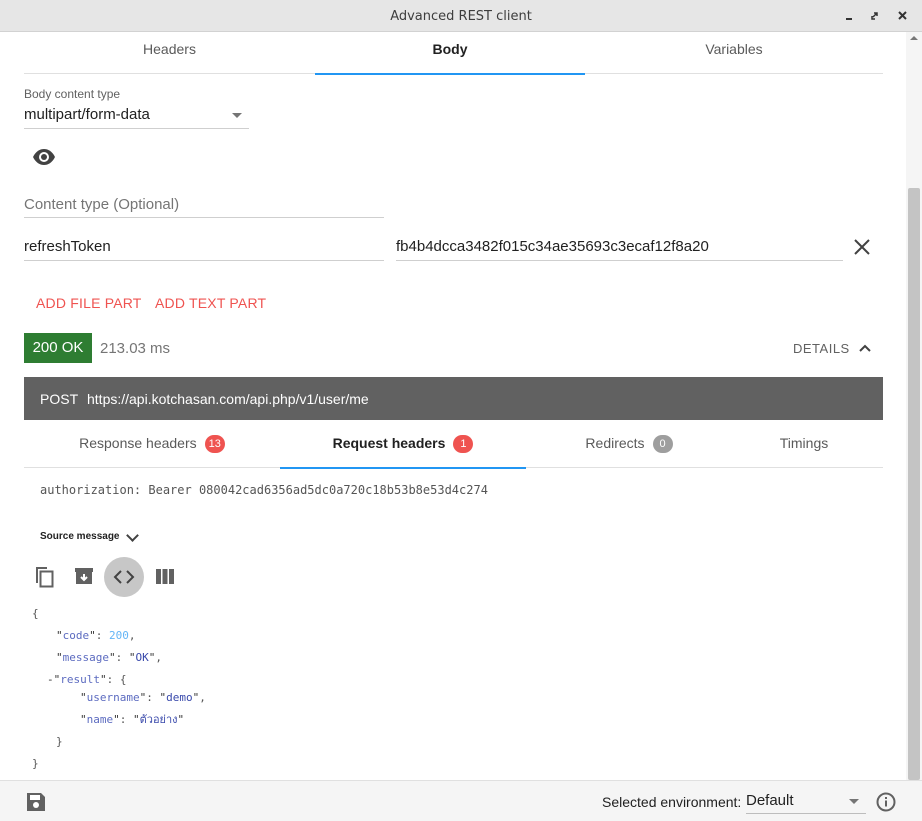 The height and width of the screenshot is (821, 922). I want to click on form-field-name-input: refreshToken, so click(67, 246).